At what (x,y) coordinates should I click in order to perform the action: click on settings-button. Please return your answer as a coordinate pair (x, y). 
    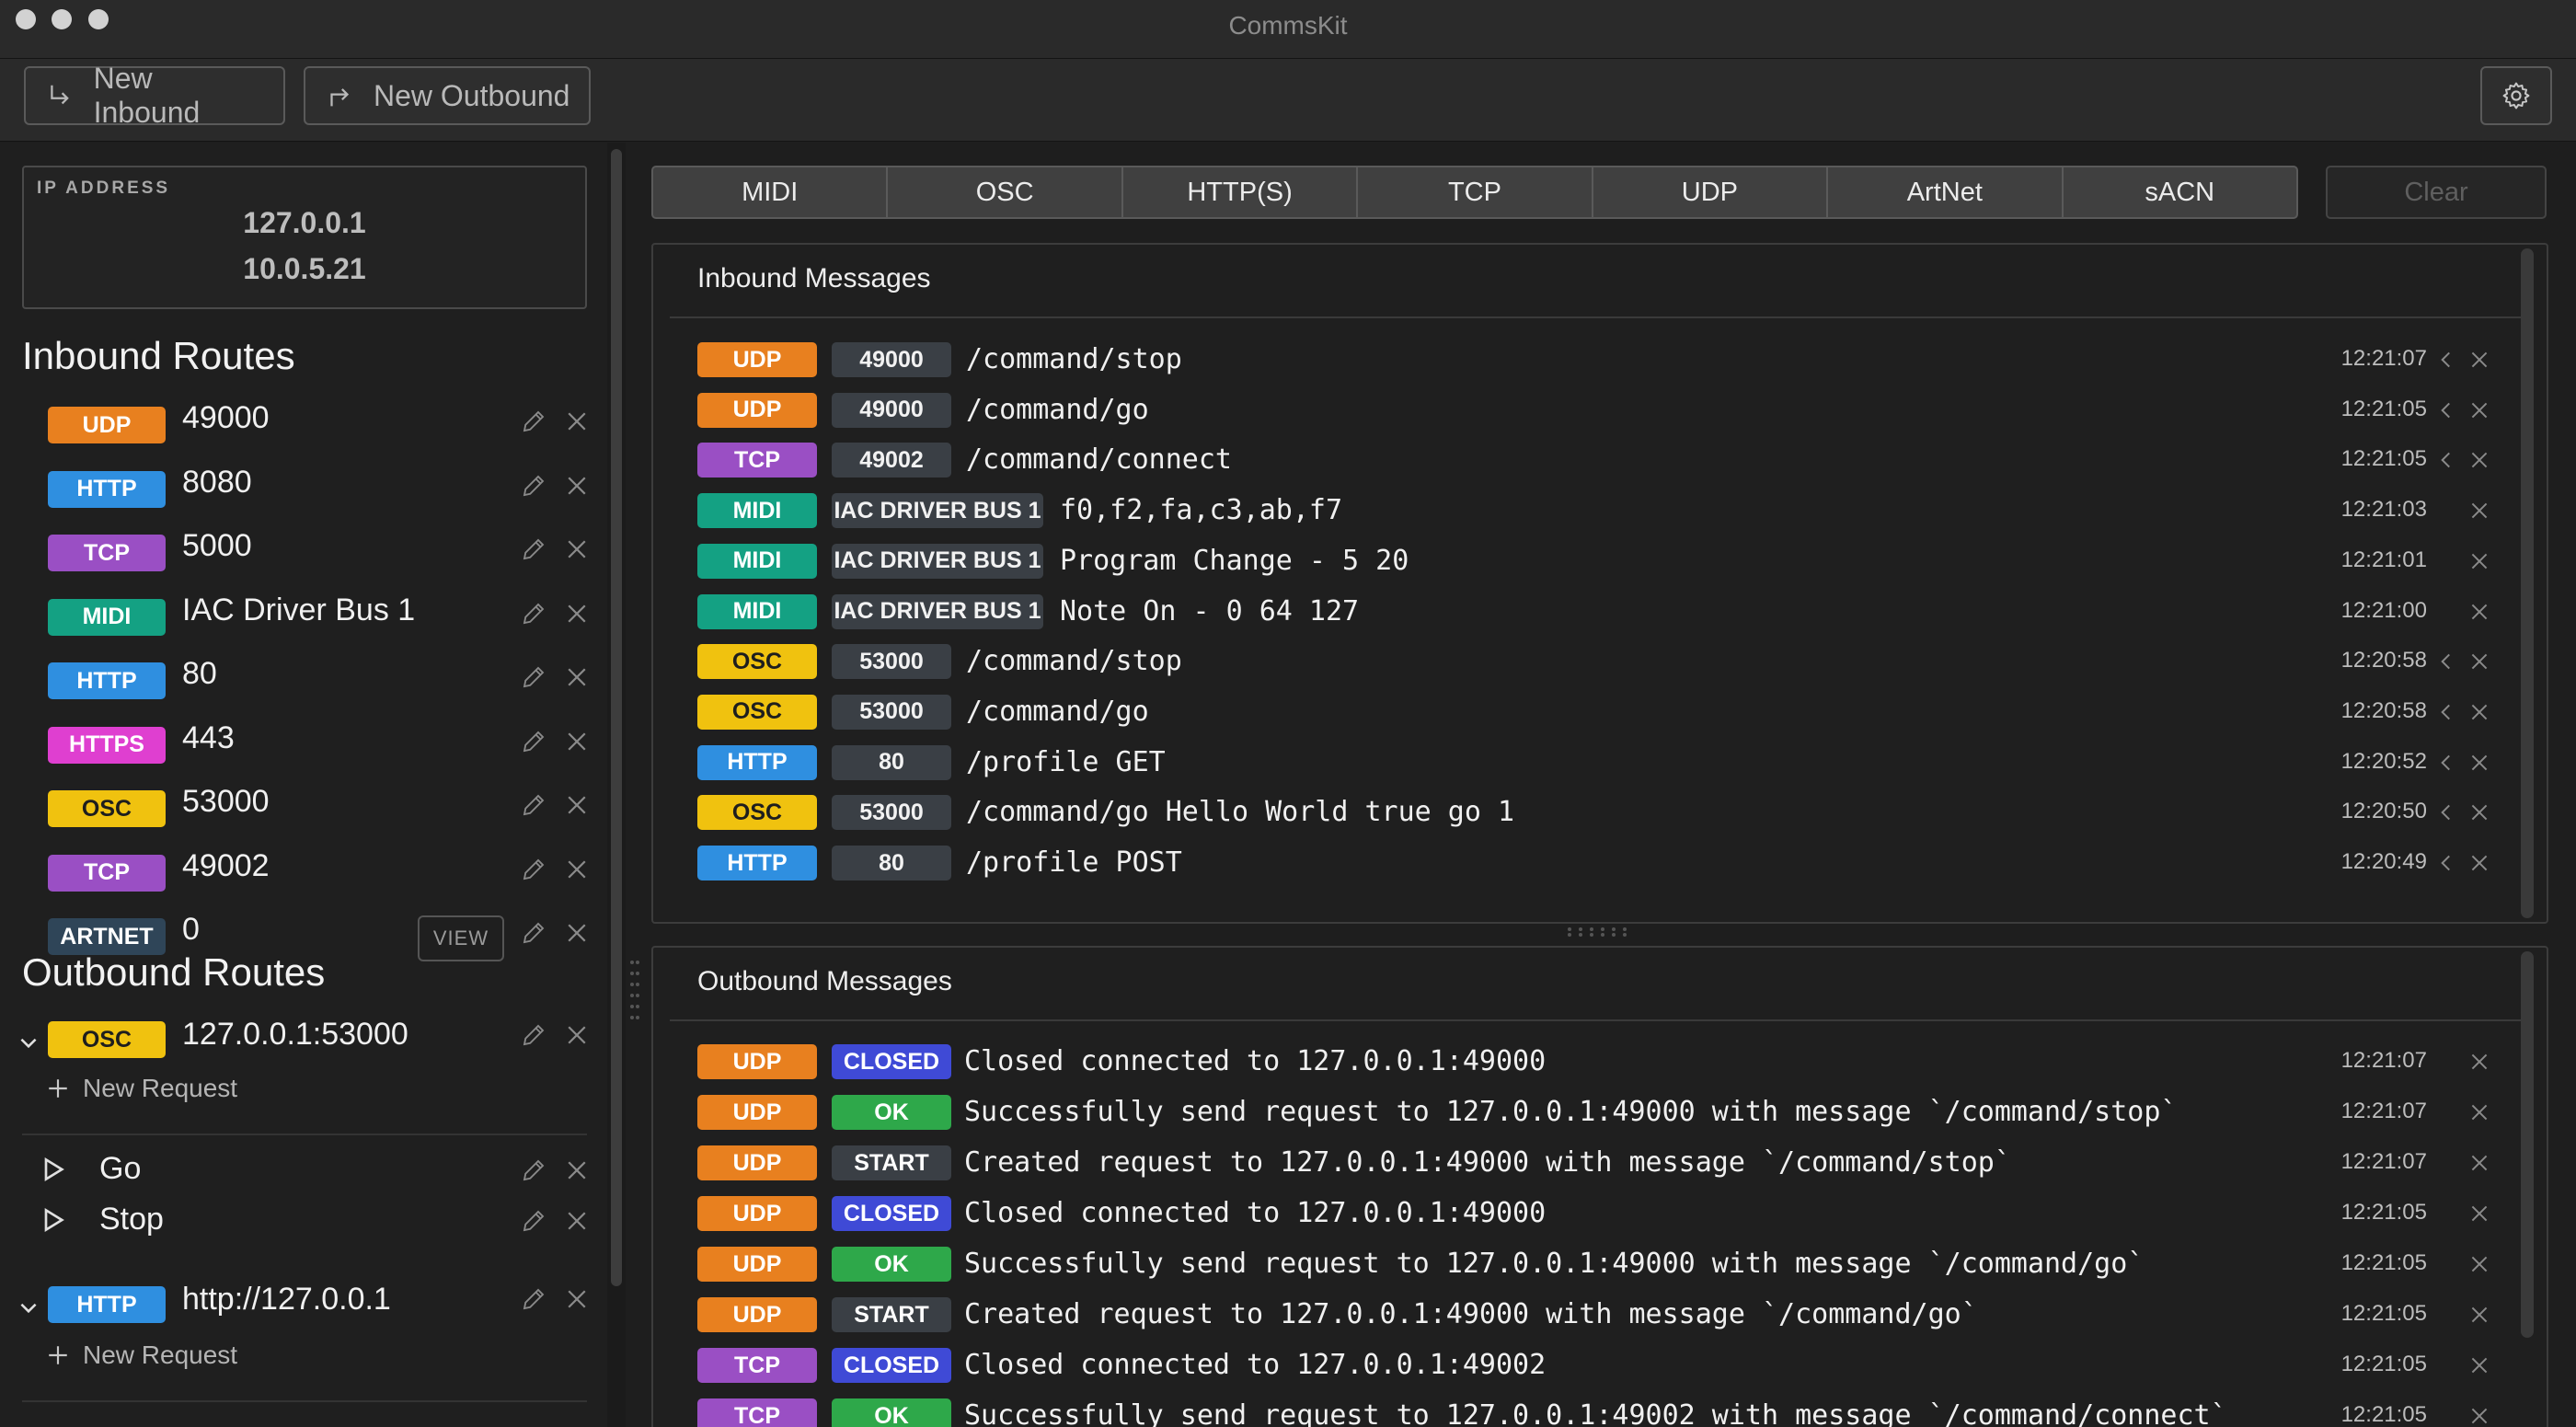
    Looking at the image, I should click on (2516, 95).